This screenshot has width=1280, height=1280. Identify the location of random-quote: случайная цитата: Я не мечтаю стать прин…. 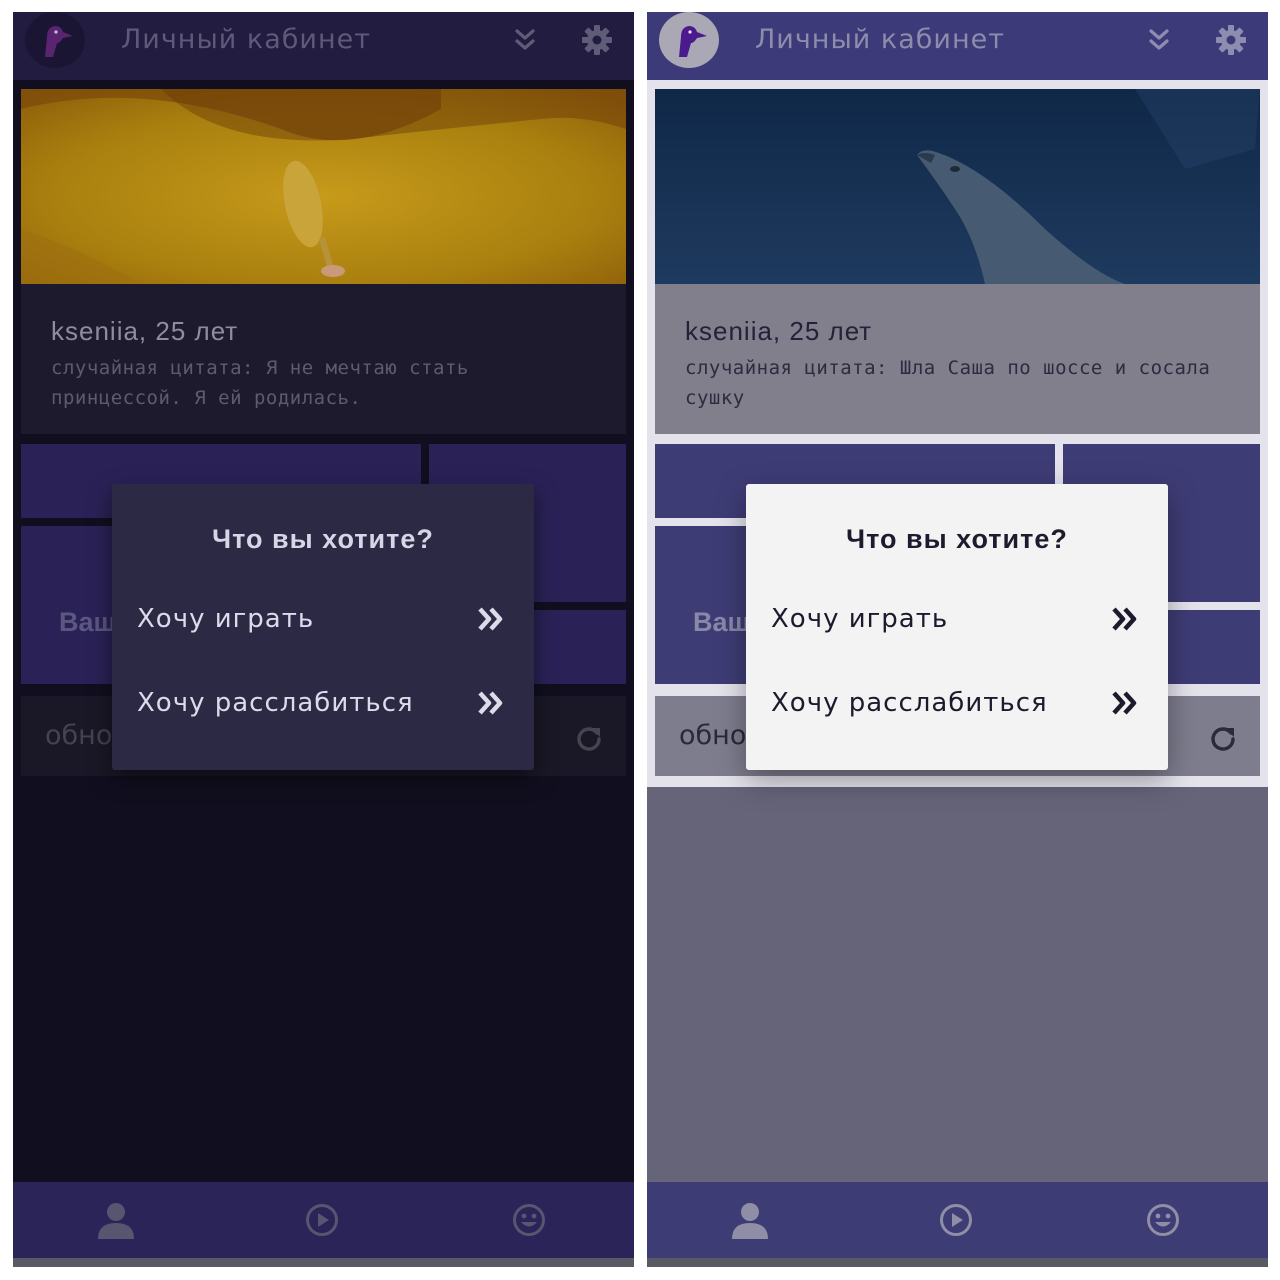
(260, 383).